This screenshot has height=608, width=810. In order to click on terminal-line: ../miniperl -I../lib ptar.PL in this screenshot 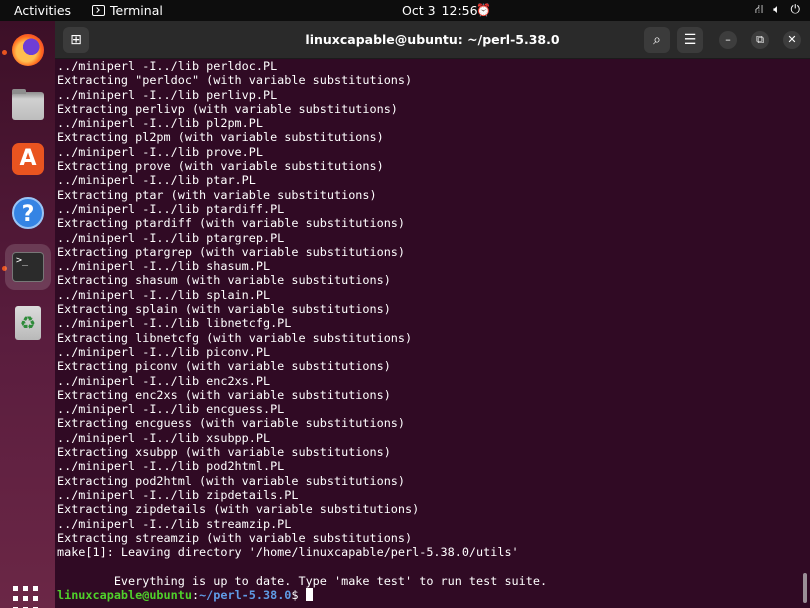, I will do `click(156, 180)`.